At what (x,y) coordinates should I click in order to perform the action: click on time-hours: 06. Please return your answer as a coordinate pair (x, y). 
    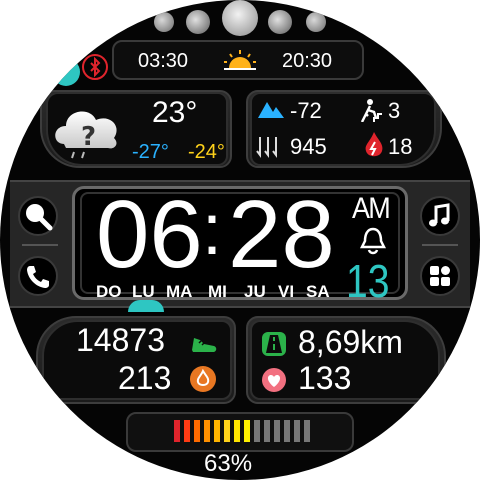
    Looking at the image, I should click on (149, 234).